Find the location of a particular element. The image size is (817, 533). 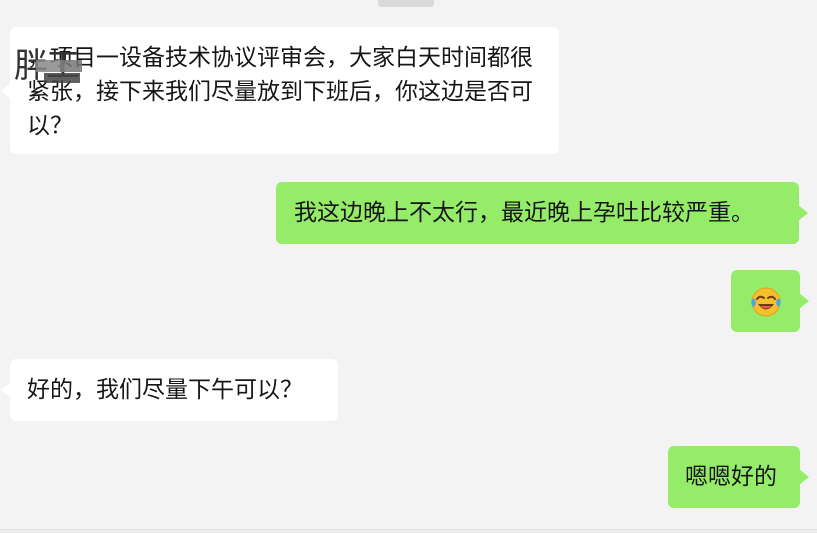

crying-laughing-emoji-icon is located at coordinates (766, 302).